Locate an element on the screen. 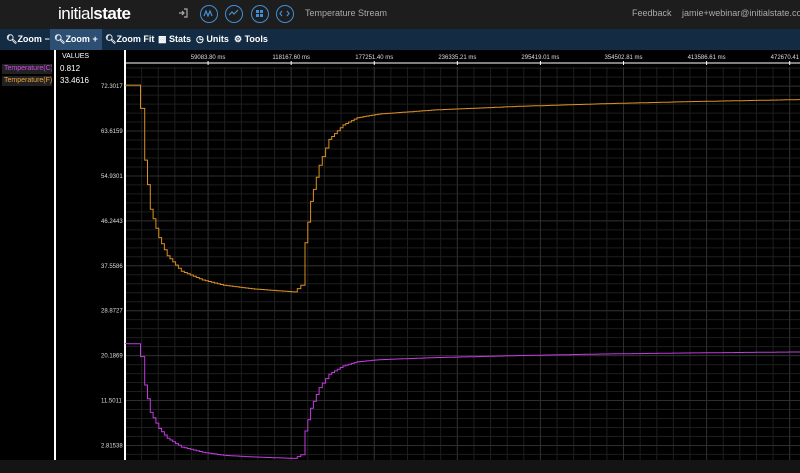 This screenshot has height=473, width=800. x-tick-label: 236335.21 ms is located at coordinates (457, 58).